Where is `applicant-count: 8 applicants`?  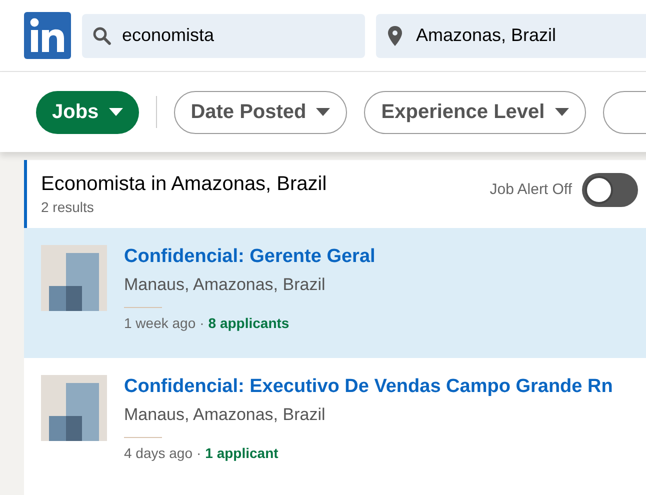 applicant-count: 8 applicants is located at coordinates (249, 323).